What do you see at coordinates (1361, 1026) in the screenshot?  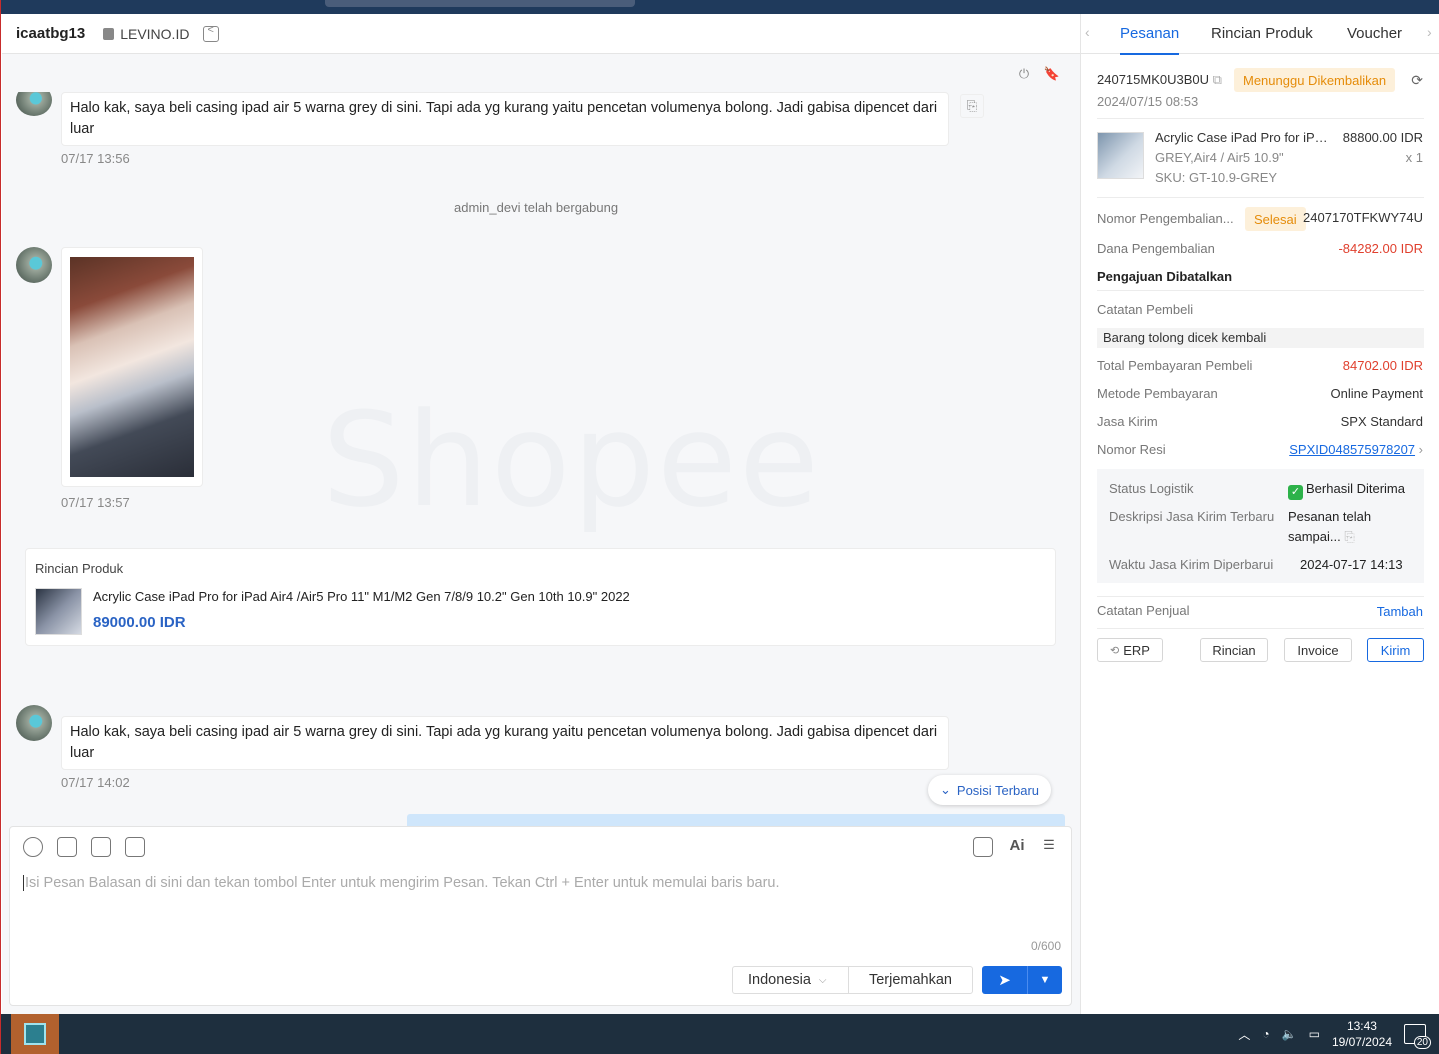 I see `clock-time: 13:43` at bounding box center [1361, 1026].